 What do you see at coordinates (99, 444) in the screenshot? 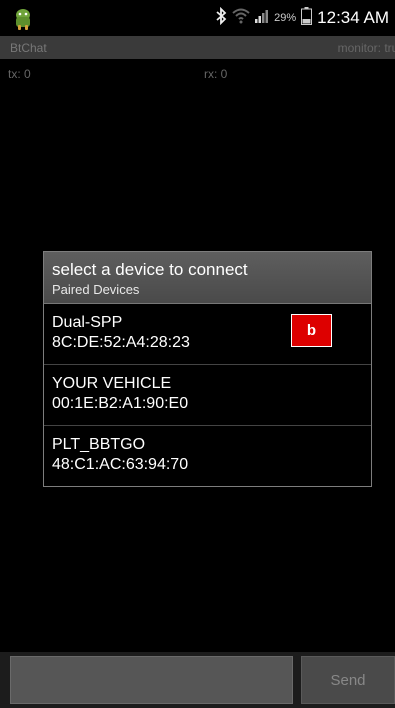
I see `device-name: PLT_BBTGO` at bounding box center [99, 444].